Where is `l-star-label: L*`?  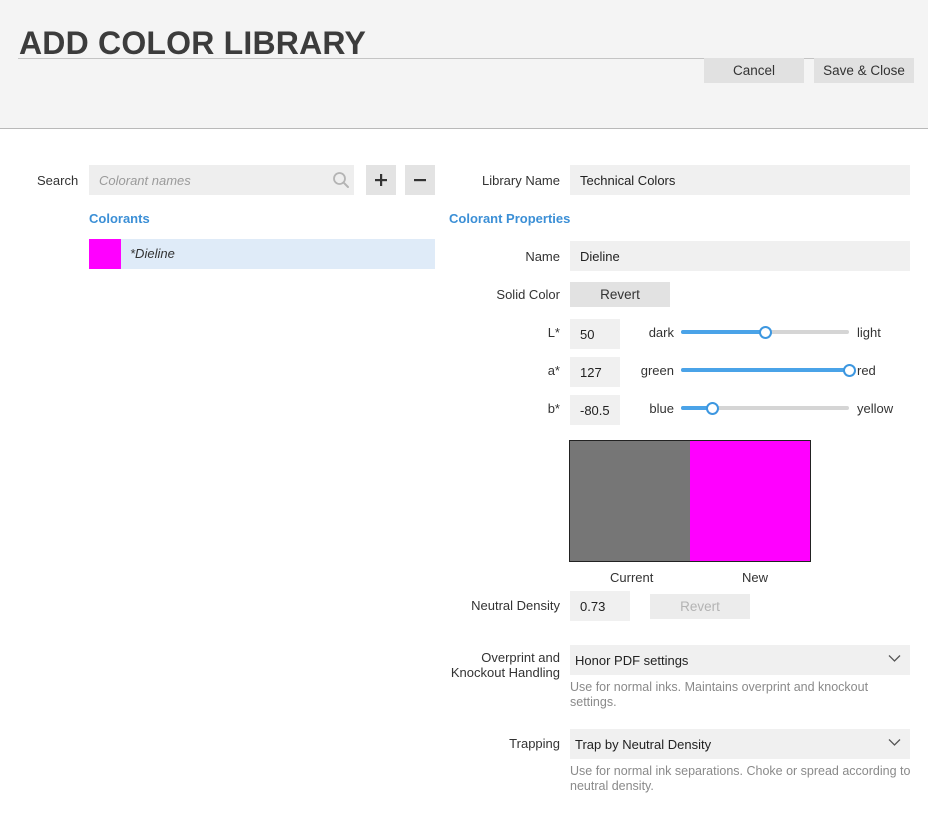
l-star-label: L* is located at coordinates (553, 332).